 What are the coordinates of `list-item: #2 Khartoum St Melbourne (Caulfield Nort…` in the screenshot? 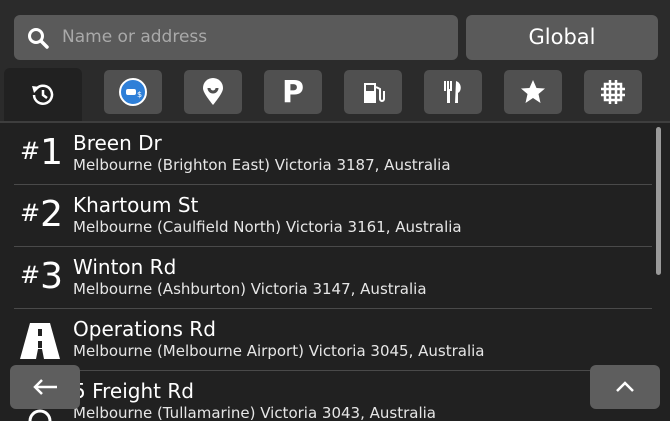 It's located at (326, 216).